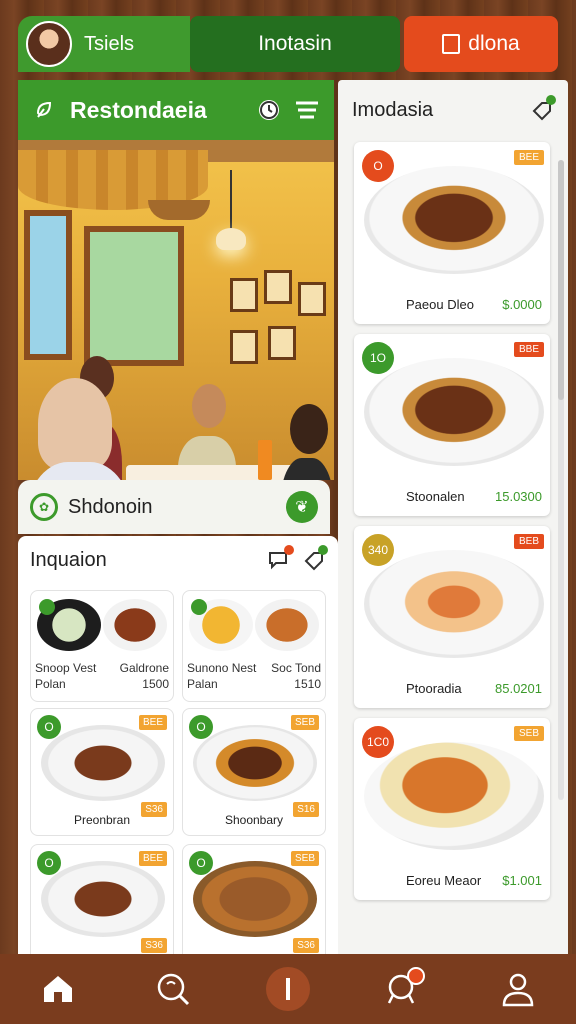  What do you see at coordinates (561, 280) in the screenshot?
I see `scrollbar-thumb` at bounding box center [561, 280].